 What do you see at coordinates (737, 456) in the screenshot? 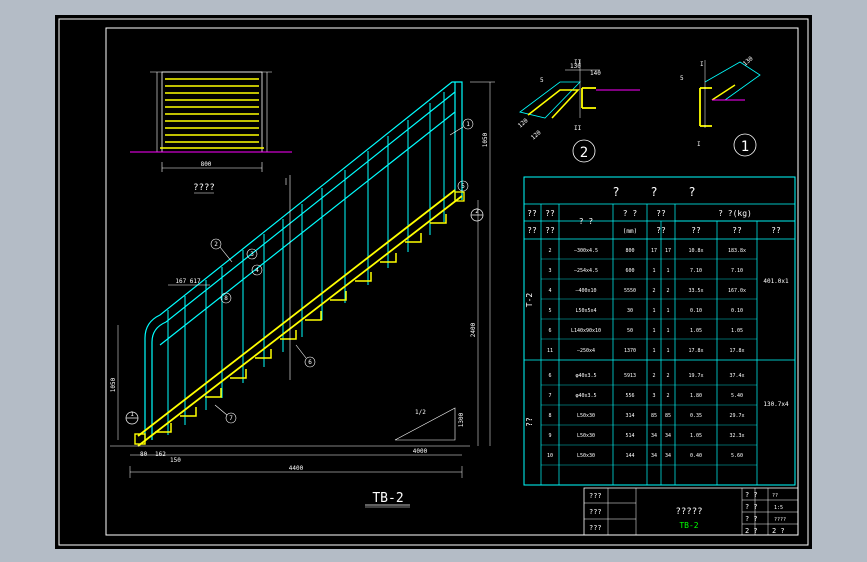
I see `table-cell: 5.60` at bounding box center [737, 456].